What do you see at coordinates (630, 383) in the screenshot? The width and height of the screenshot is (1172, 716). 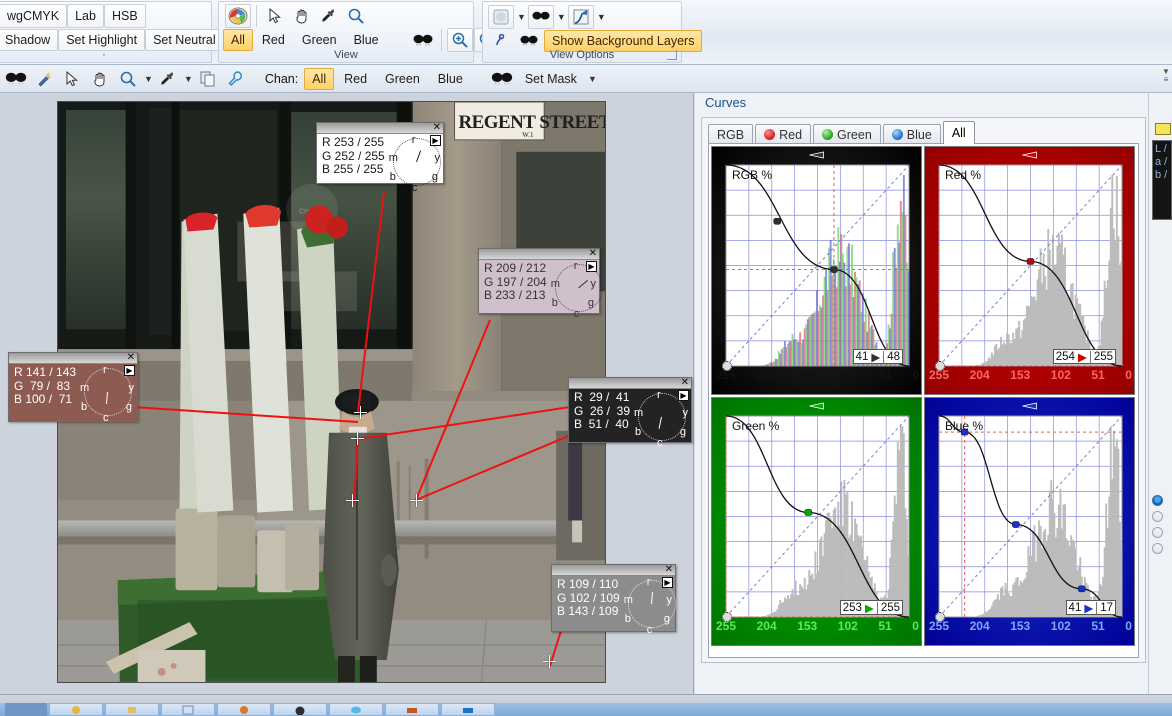 I see `readout-shadow-titlebar: ✕` at bounding box center [630, 383].